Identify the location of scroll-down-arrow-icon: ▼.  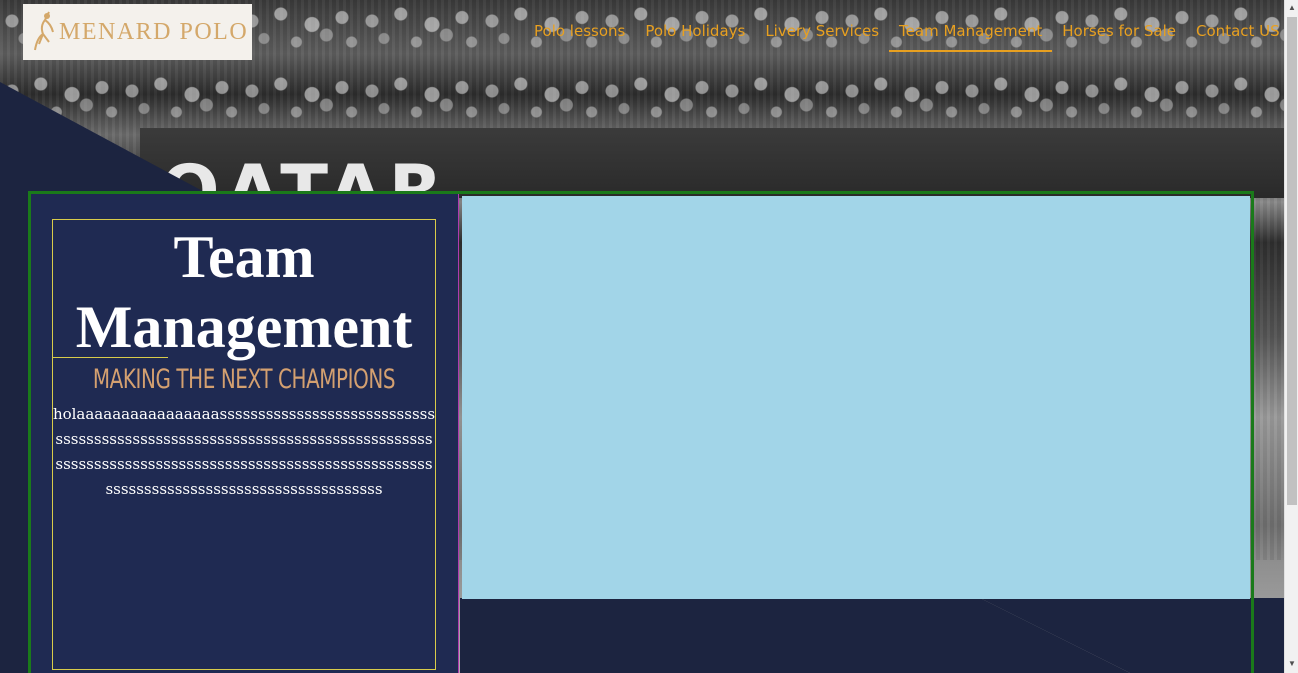
(1291, 664).